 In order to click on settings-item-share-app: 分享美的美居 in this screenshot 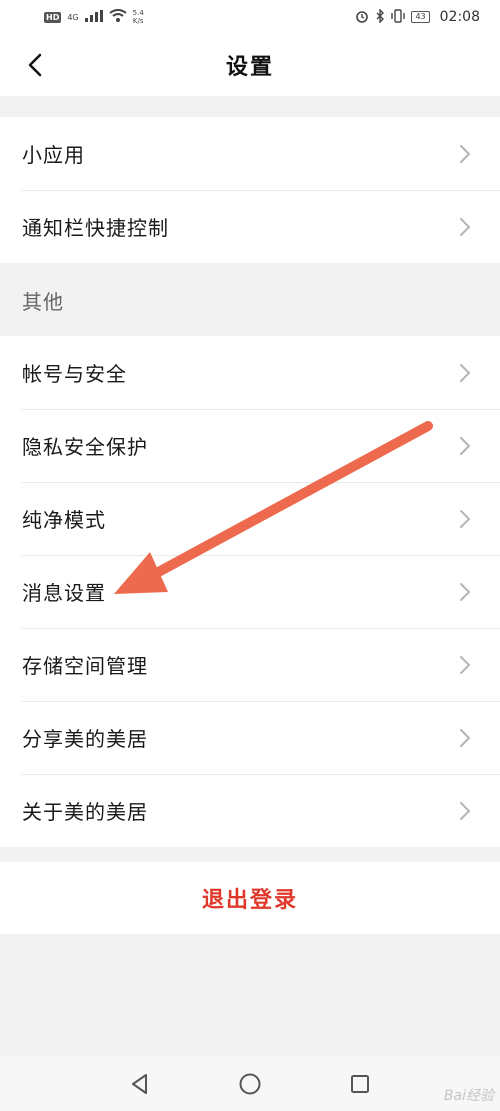, I will do `click(250, 737)`.